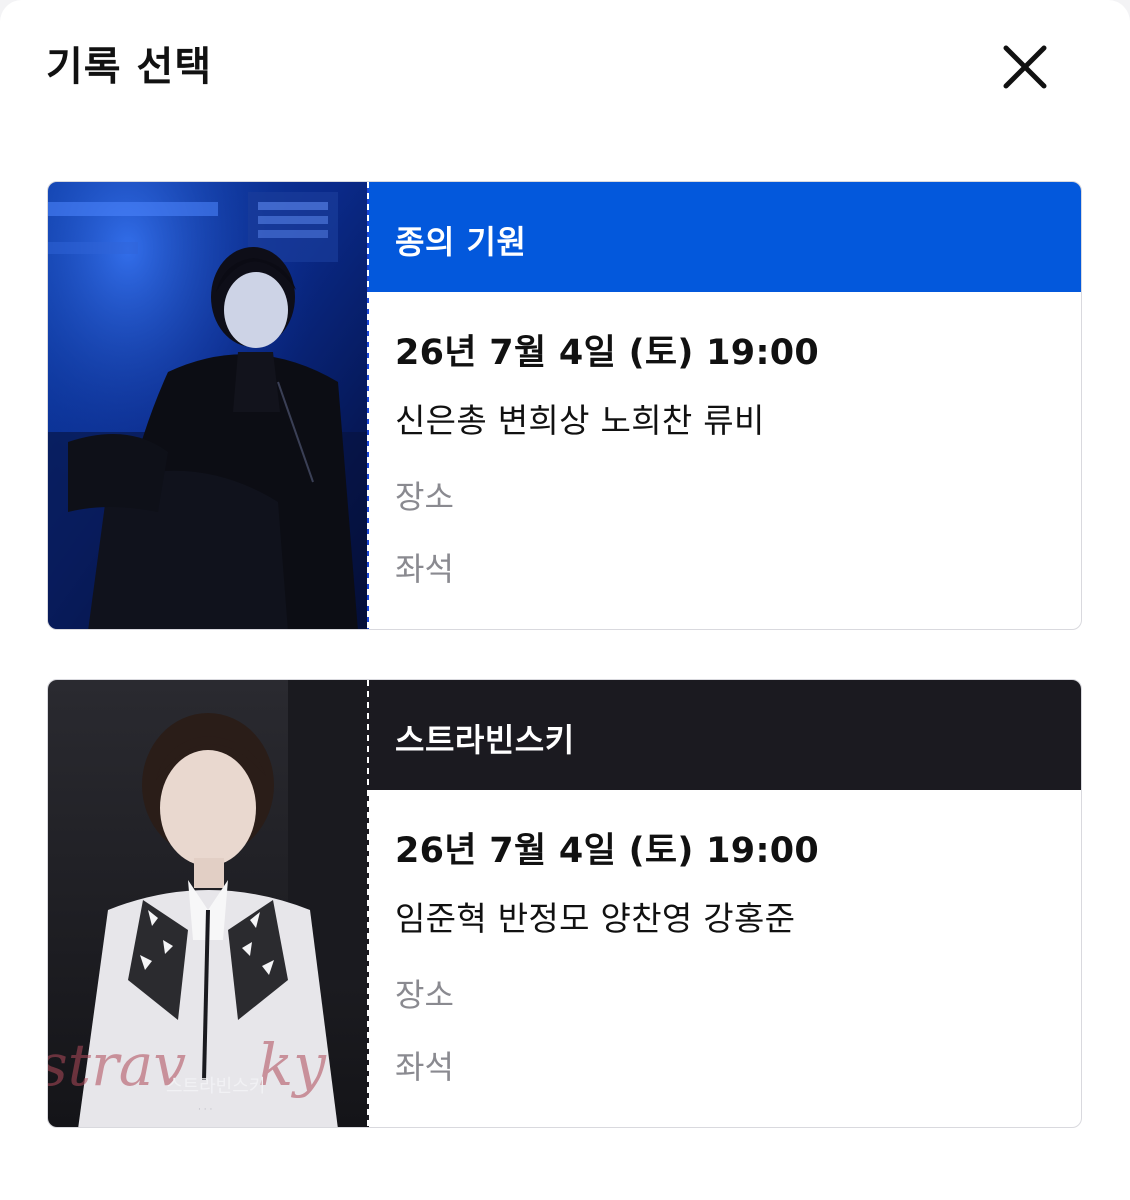 This screenshot has width=1130, height=1200. Describe the element at coordinates (725, 237) in the screenshot. I see `title-band: 종의 기원` at that location.